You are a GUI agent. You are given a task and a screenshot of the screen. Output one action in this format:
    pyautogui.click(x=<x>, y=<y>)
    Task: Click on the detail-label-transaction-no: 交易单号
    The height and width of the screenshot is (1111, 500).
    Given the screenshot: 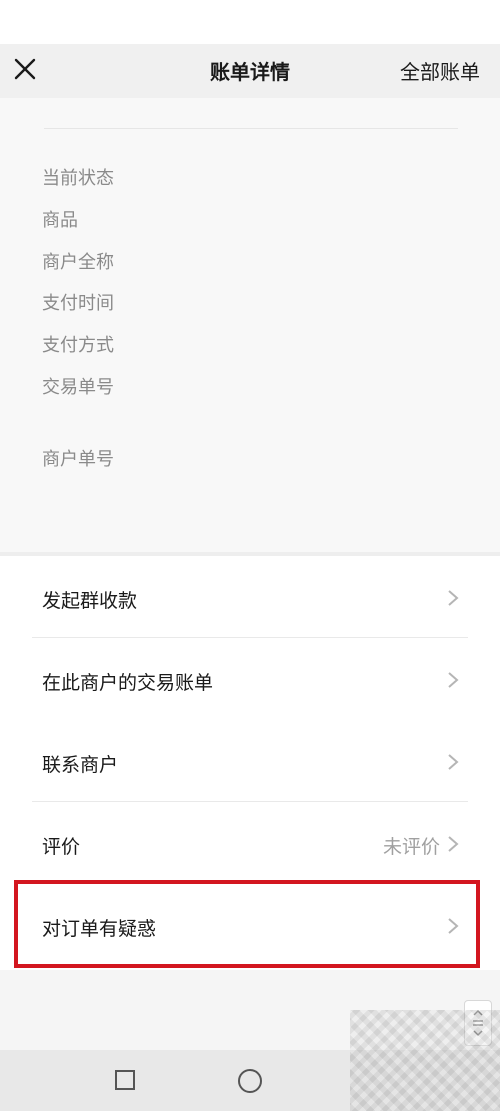 What is the action you would take?
    pyautogui.click(x=78, y=387)
    